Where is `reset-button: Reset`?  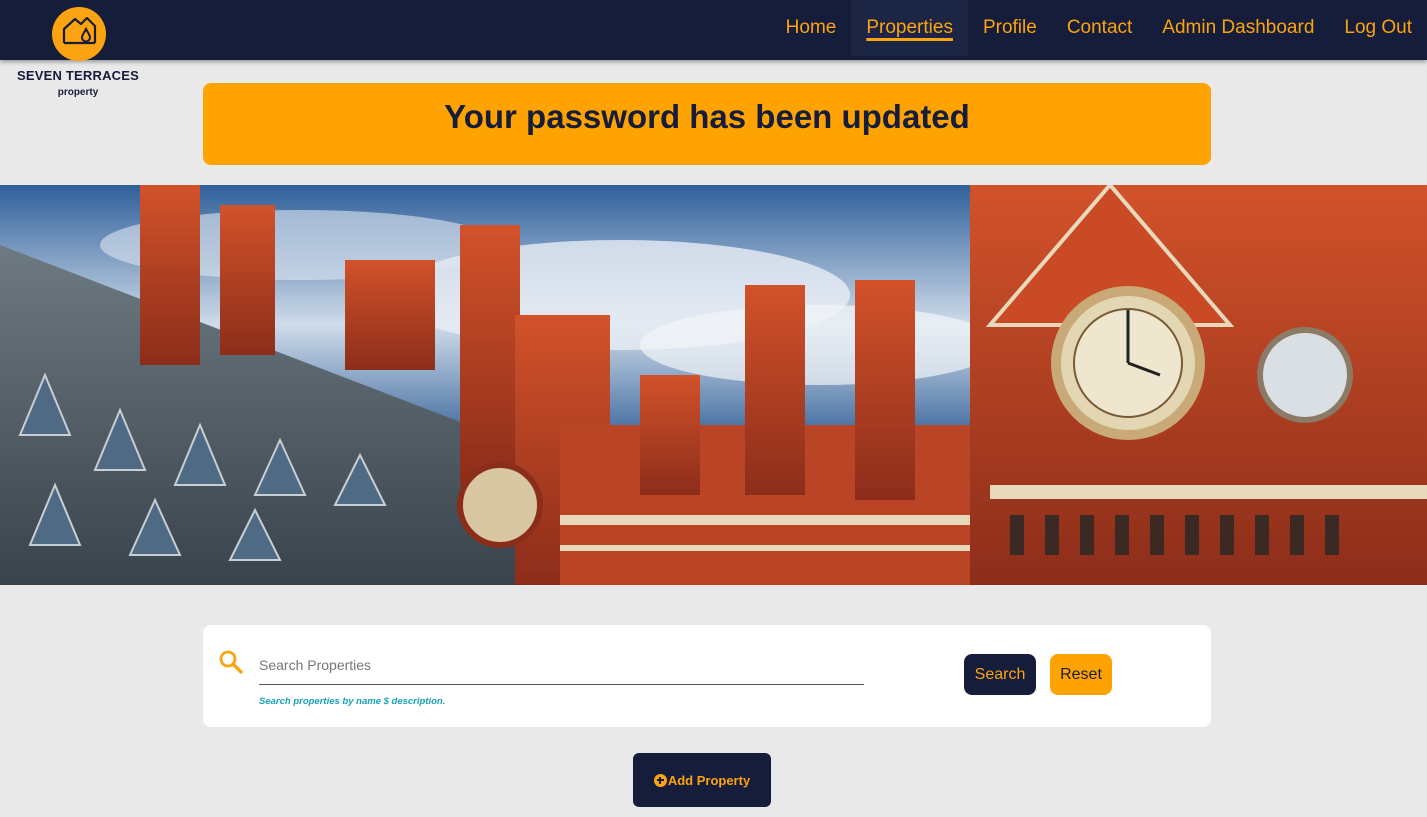 reset-button: Reset is located at coordinates (1081, 674).